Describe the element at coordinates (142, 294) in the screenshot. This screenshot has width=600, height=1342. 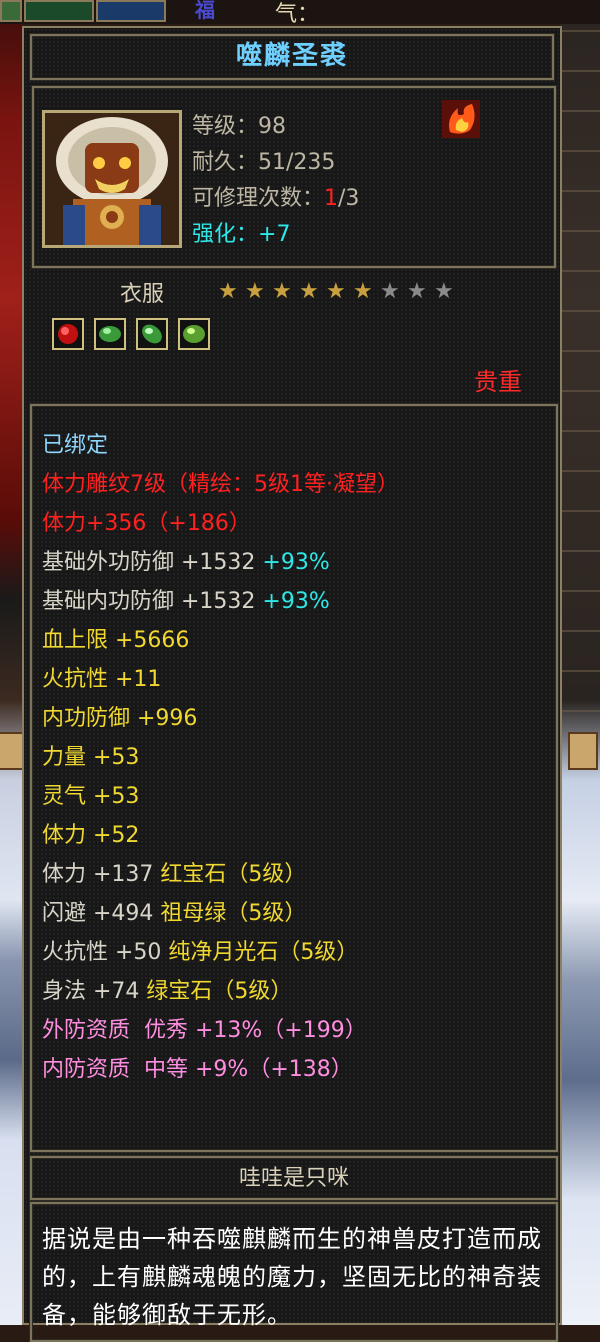
I see `item-category: 衣服` at that location.